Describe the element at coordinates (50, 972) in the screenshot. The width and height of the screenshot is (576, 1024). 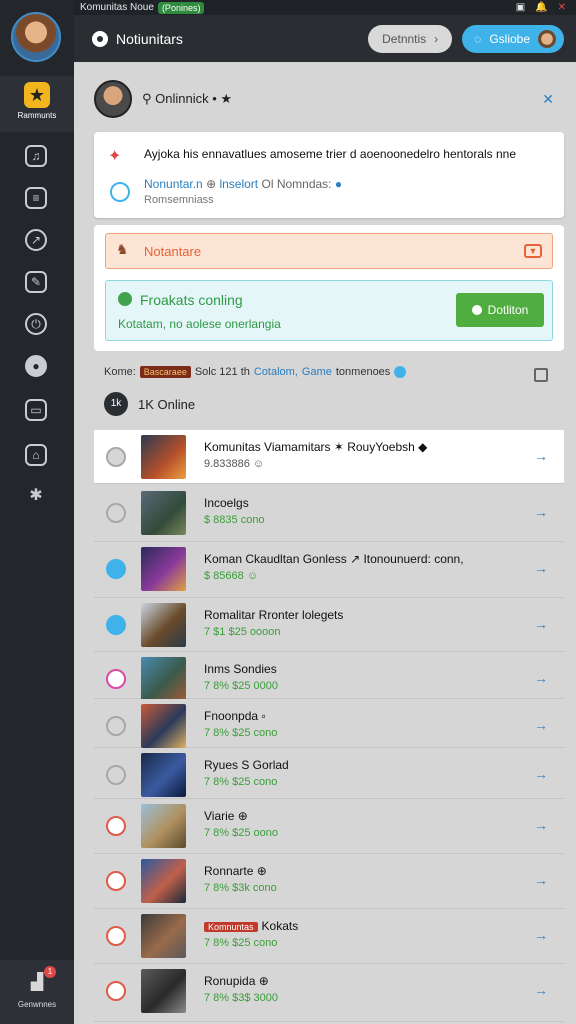
I see `notification-badge: 1` at that location.